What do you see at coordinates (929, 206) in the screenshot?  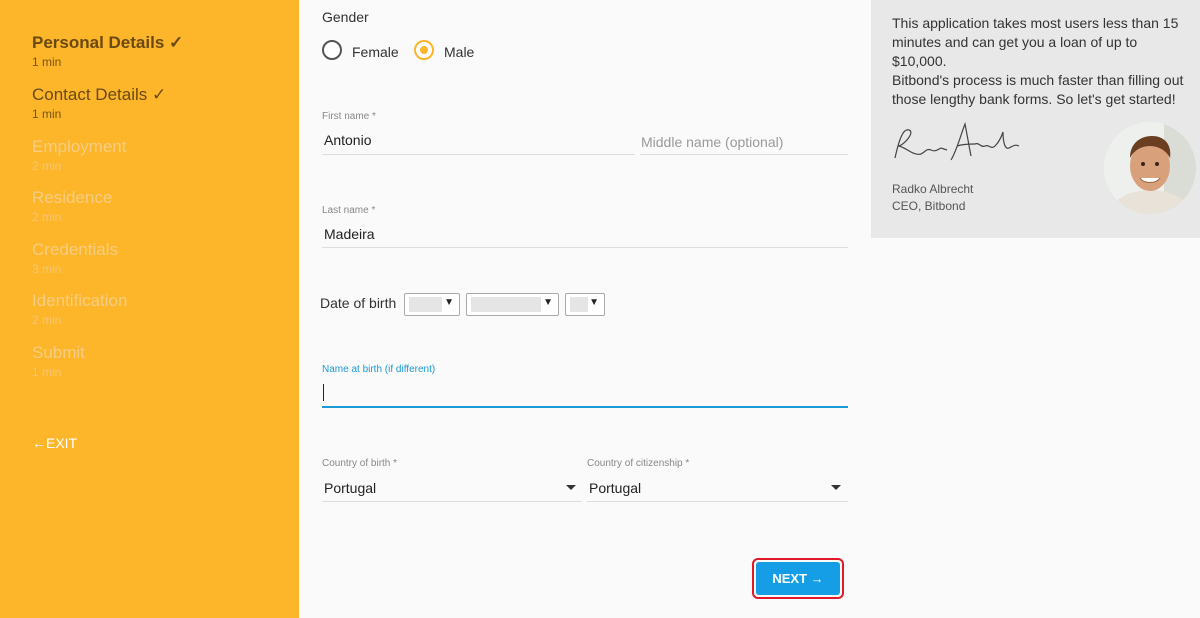 I see `person-role: CEO, Bitbond` at bounding box center [929, 206].